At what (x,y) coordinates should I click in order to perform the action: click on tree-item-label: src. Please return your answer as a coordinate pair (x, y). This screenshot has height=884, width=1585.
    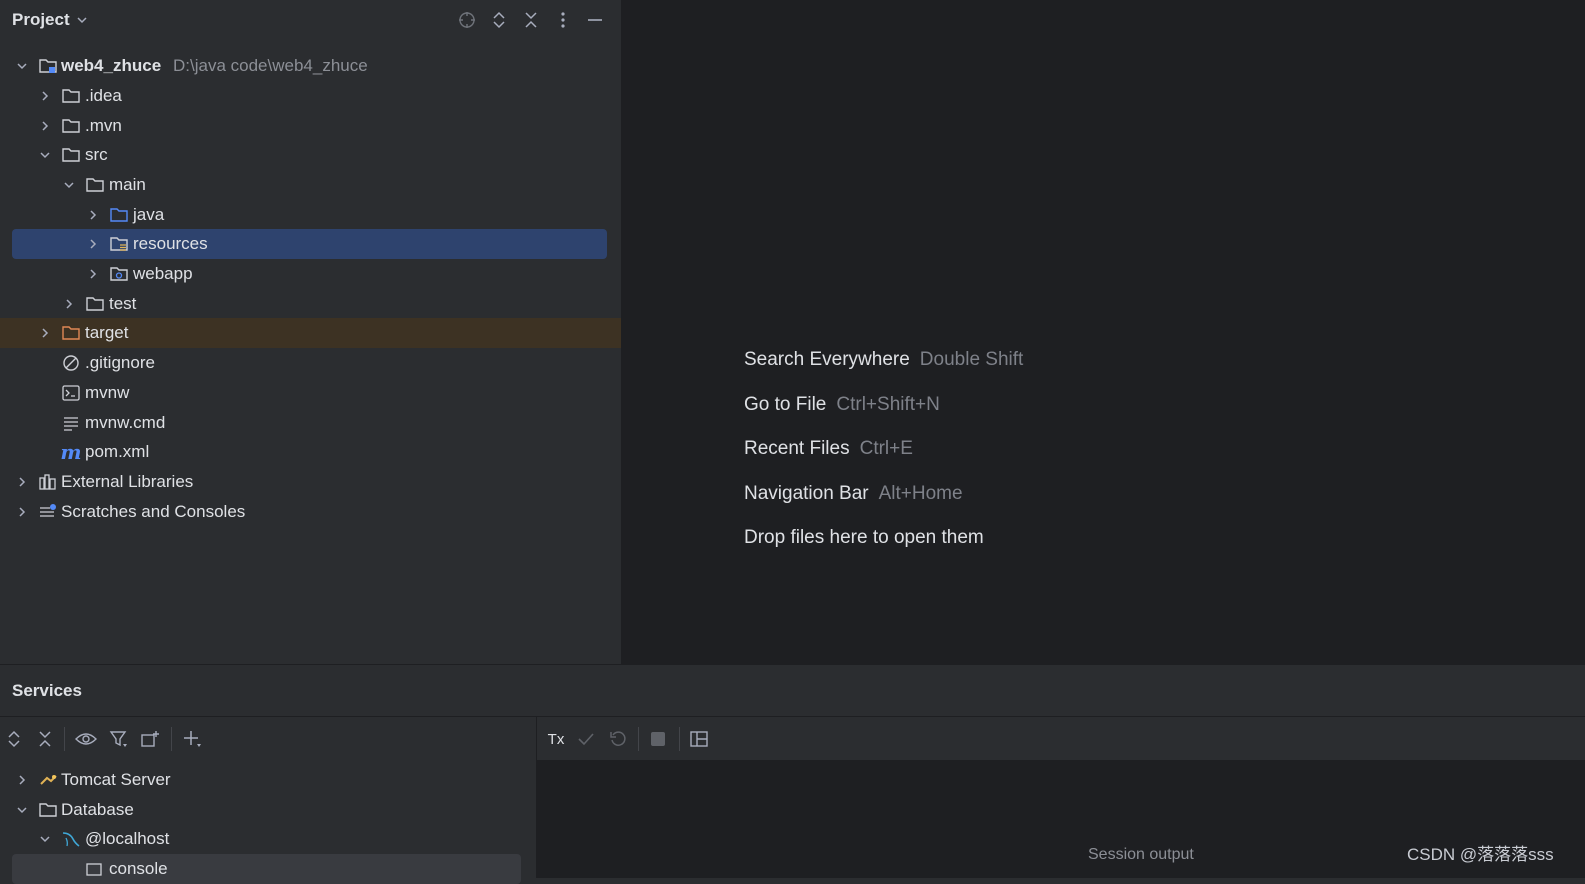
    Looking at the image, I should click on (96, 154).